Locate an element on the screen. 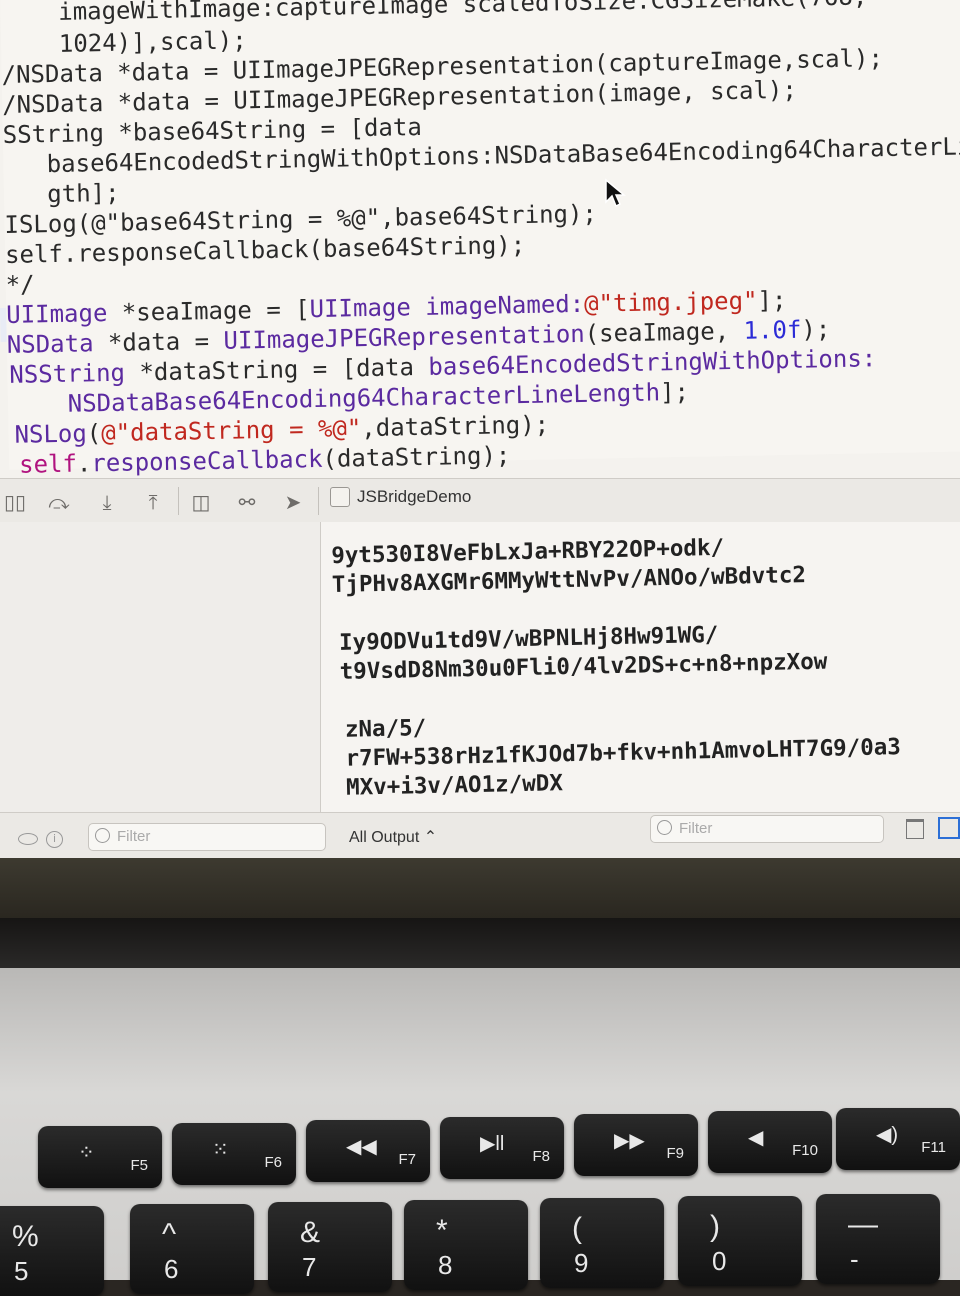  code-token: 1024)],scal); is located at coordinates (123, 42).